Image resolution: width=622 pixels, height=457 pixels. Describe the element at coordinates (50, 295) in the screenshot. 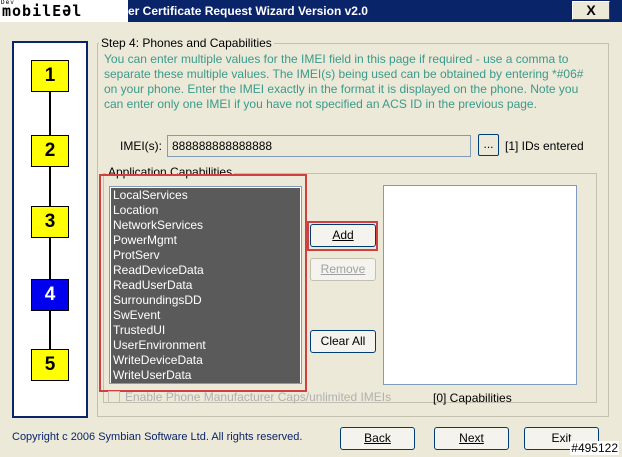

I see `step-4-current: 4` at that location.